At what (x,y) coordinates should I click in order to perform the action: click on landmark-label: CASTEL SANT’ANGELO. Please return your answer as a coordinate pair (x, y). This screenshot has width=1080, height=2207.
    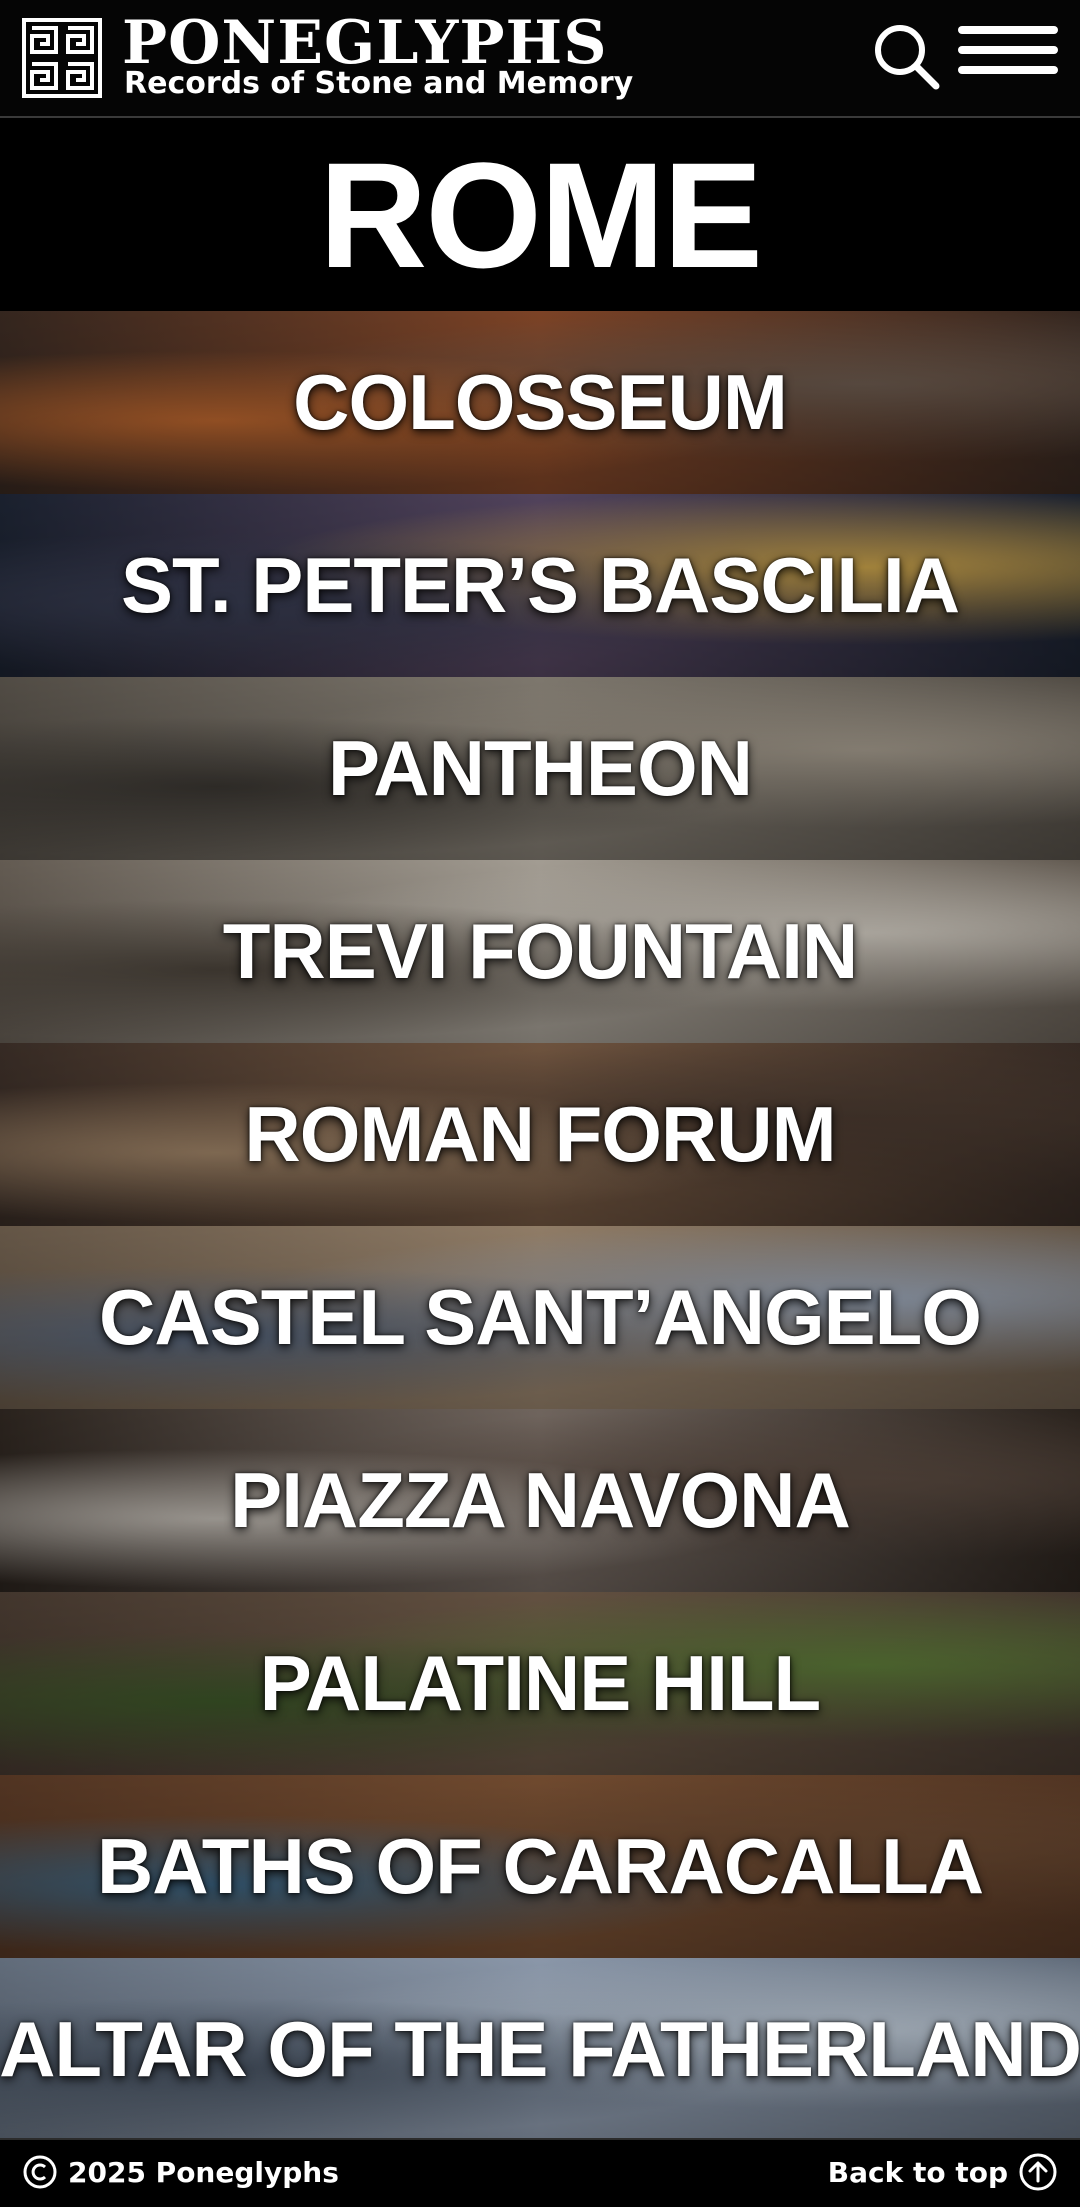
    Looking at the image, I should click on (540, 1317).